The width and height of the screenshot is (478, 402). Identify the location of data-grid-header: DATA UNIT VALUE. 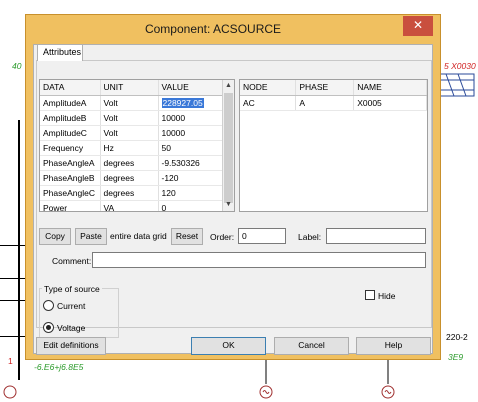
(131, 88).